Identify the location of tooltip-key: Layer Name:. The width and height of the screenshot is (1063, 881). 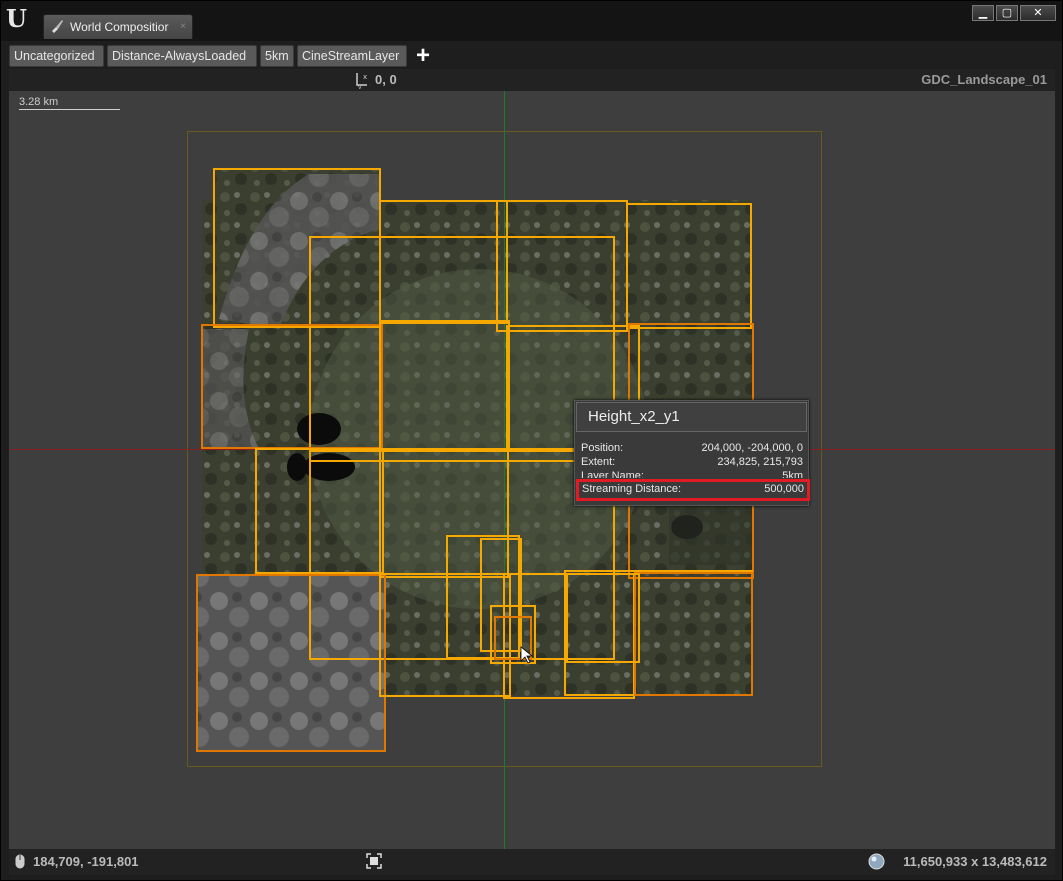
(612, 474).